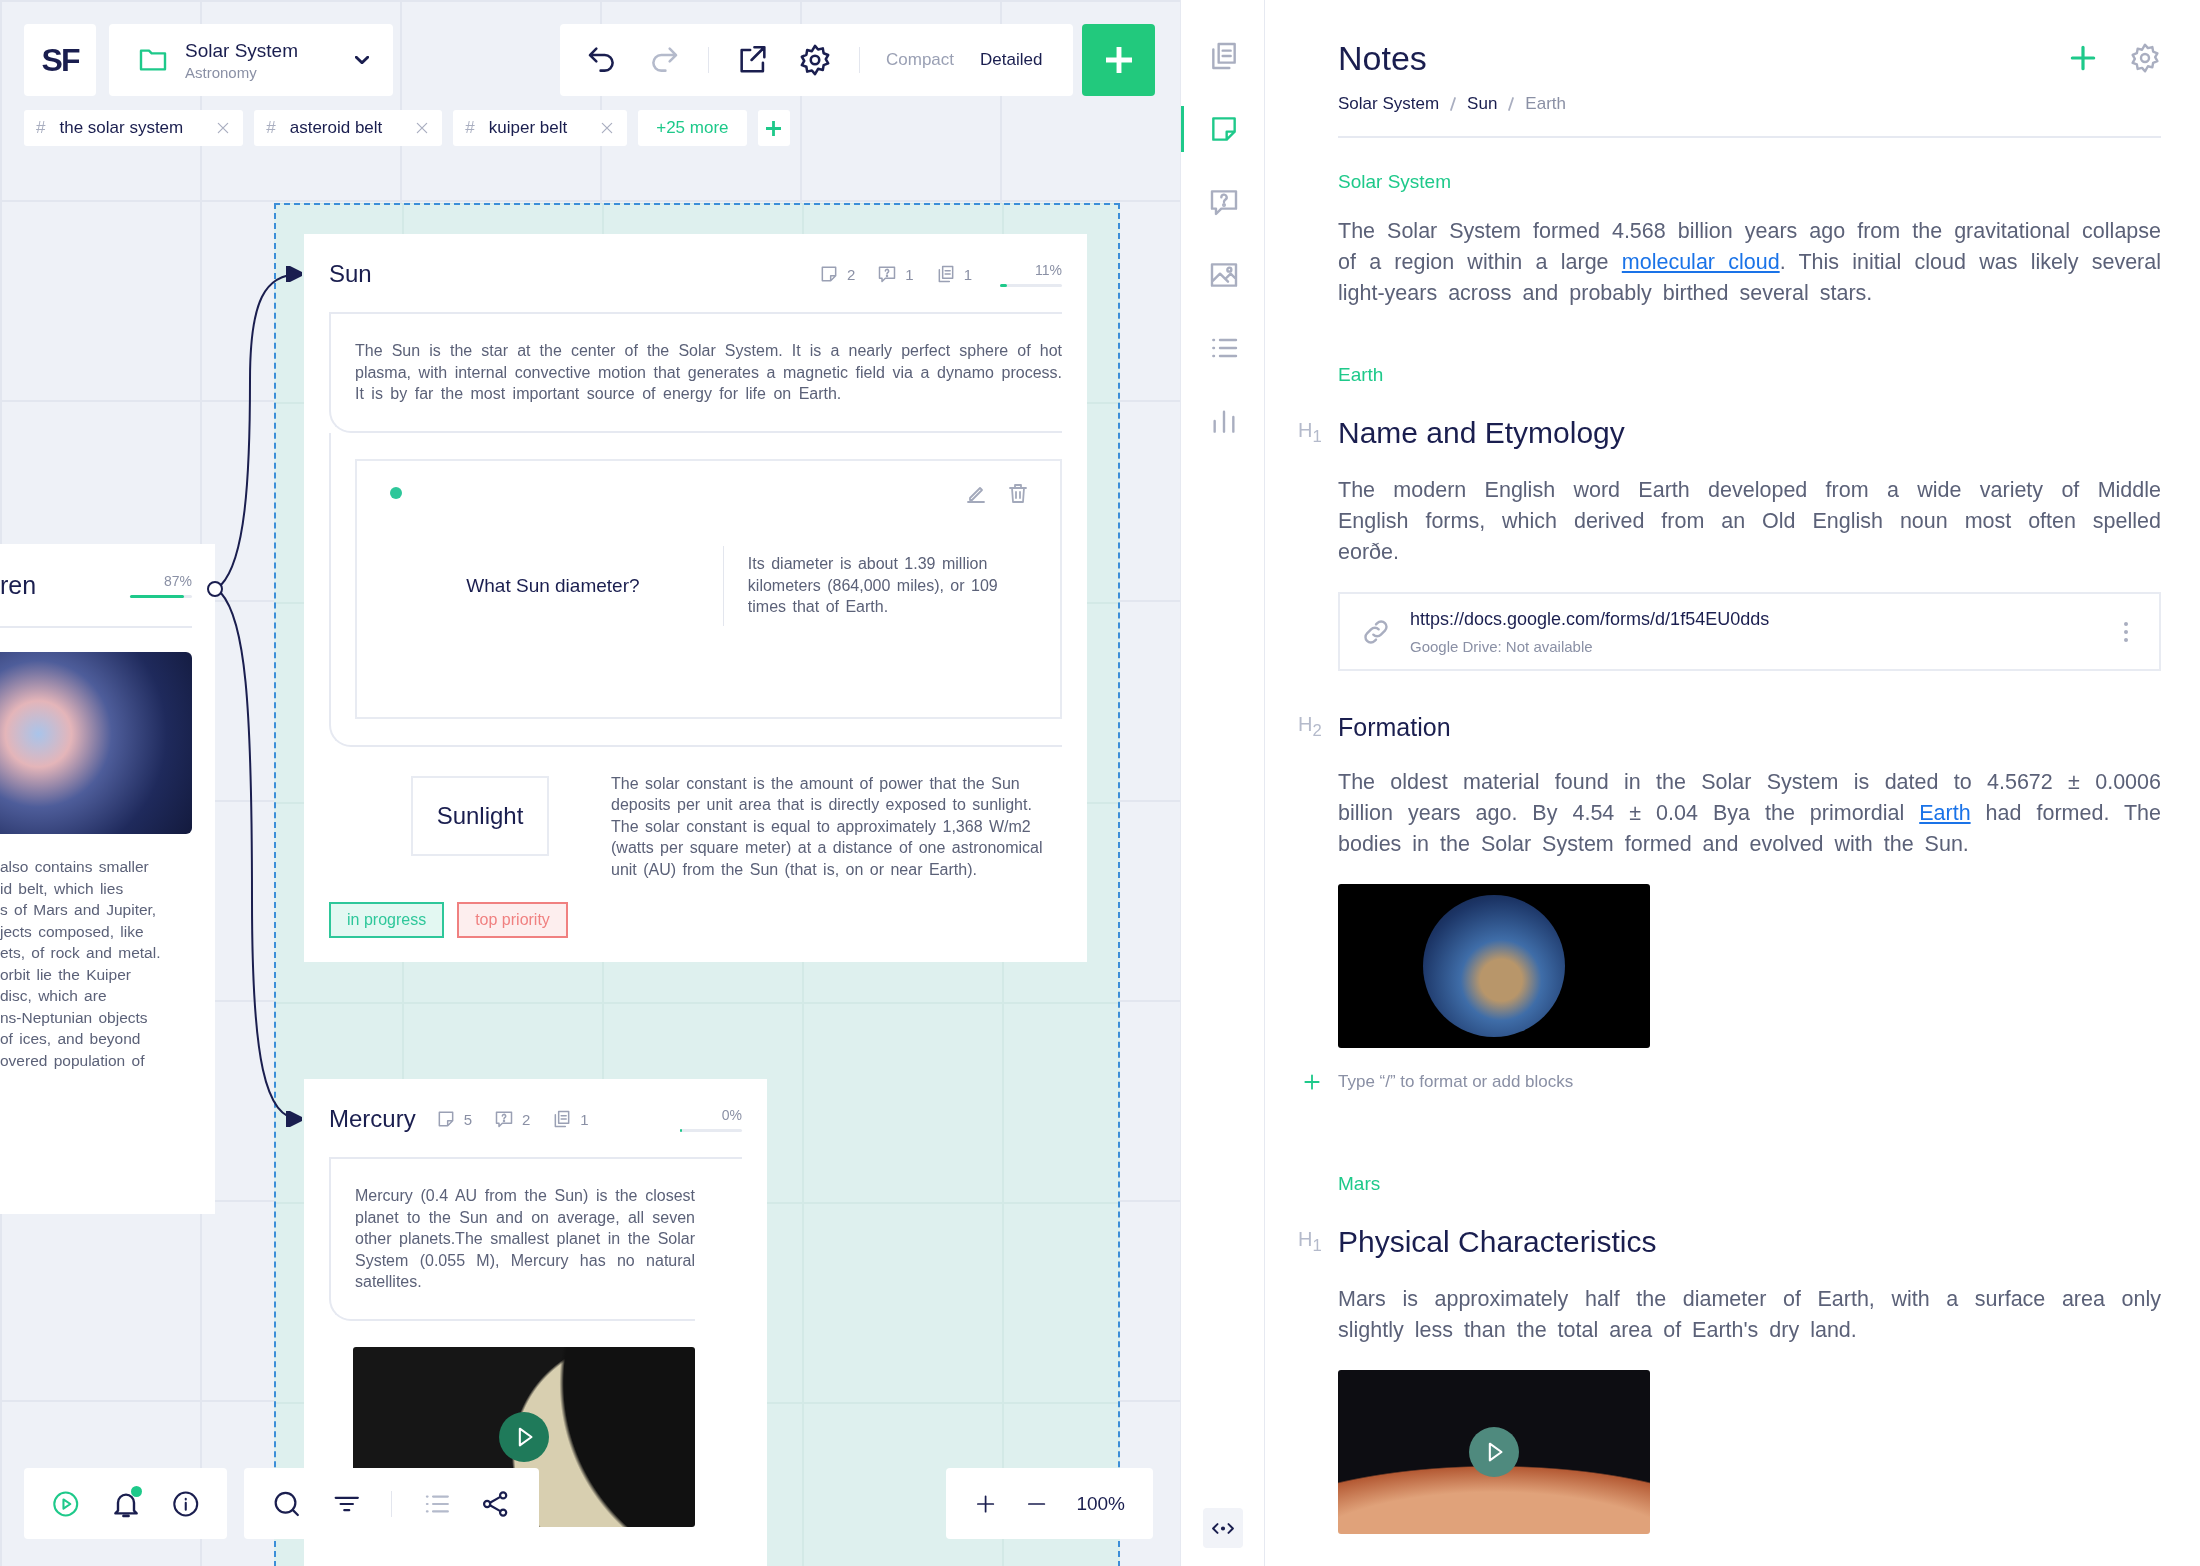  I want to click on project-subtitle: Astronomy, so click(221, 72).